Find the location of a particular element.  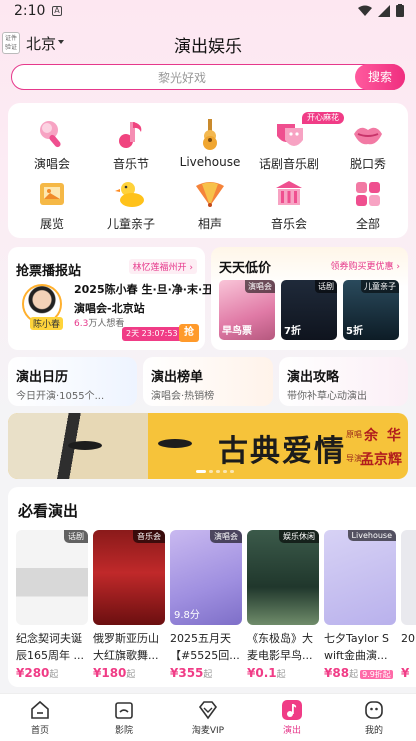

daily-low-price-card: 天天低价 领券购买更优惠 › 演唱会 早鸟票 话剧 7折 儿童亲子 5折 is located at coordinates (309, 298).